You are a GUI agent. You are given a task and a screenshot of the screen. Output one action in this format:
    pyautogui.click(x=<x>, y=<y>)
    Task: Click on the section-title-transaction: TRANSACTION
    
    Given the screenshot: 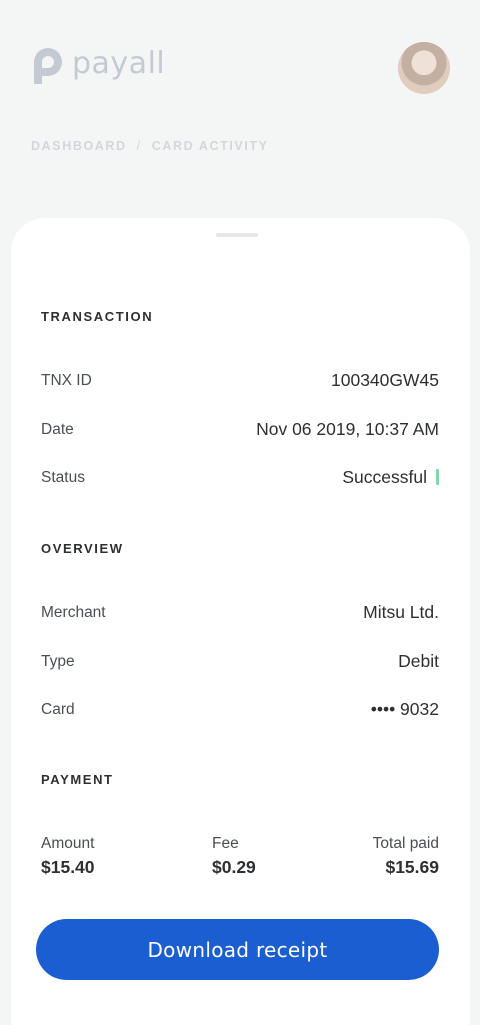 What is the action you would take?
    pyautogui.click(x=97, y=316)
    